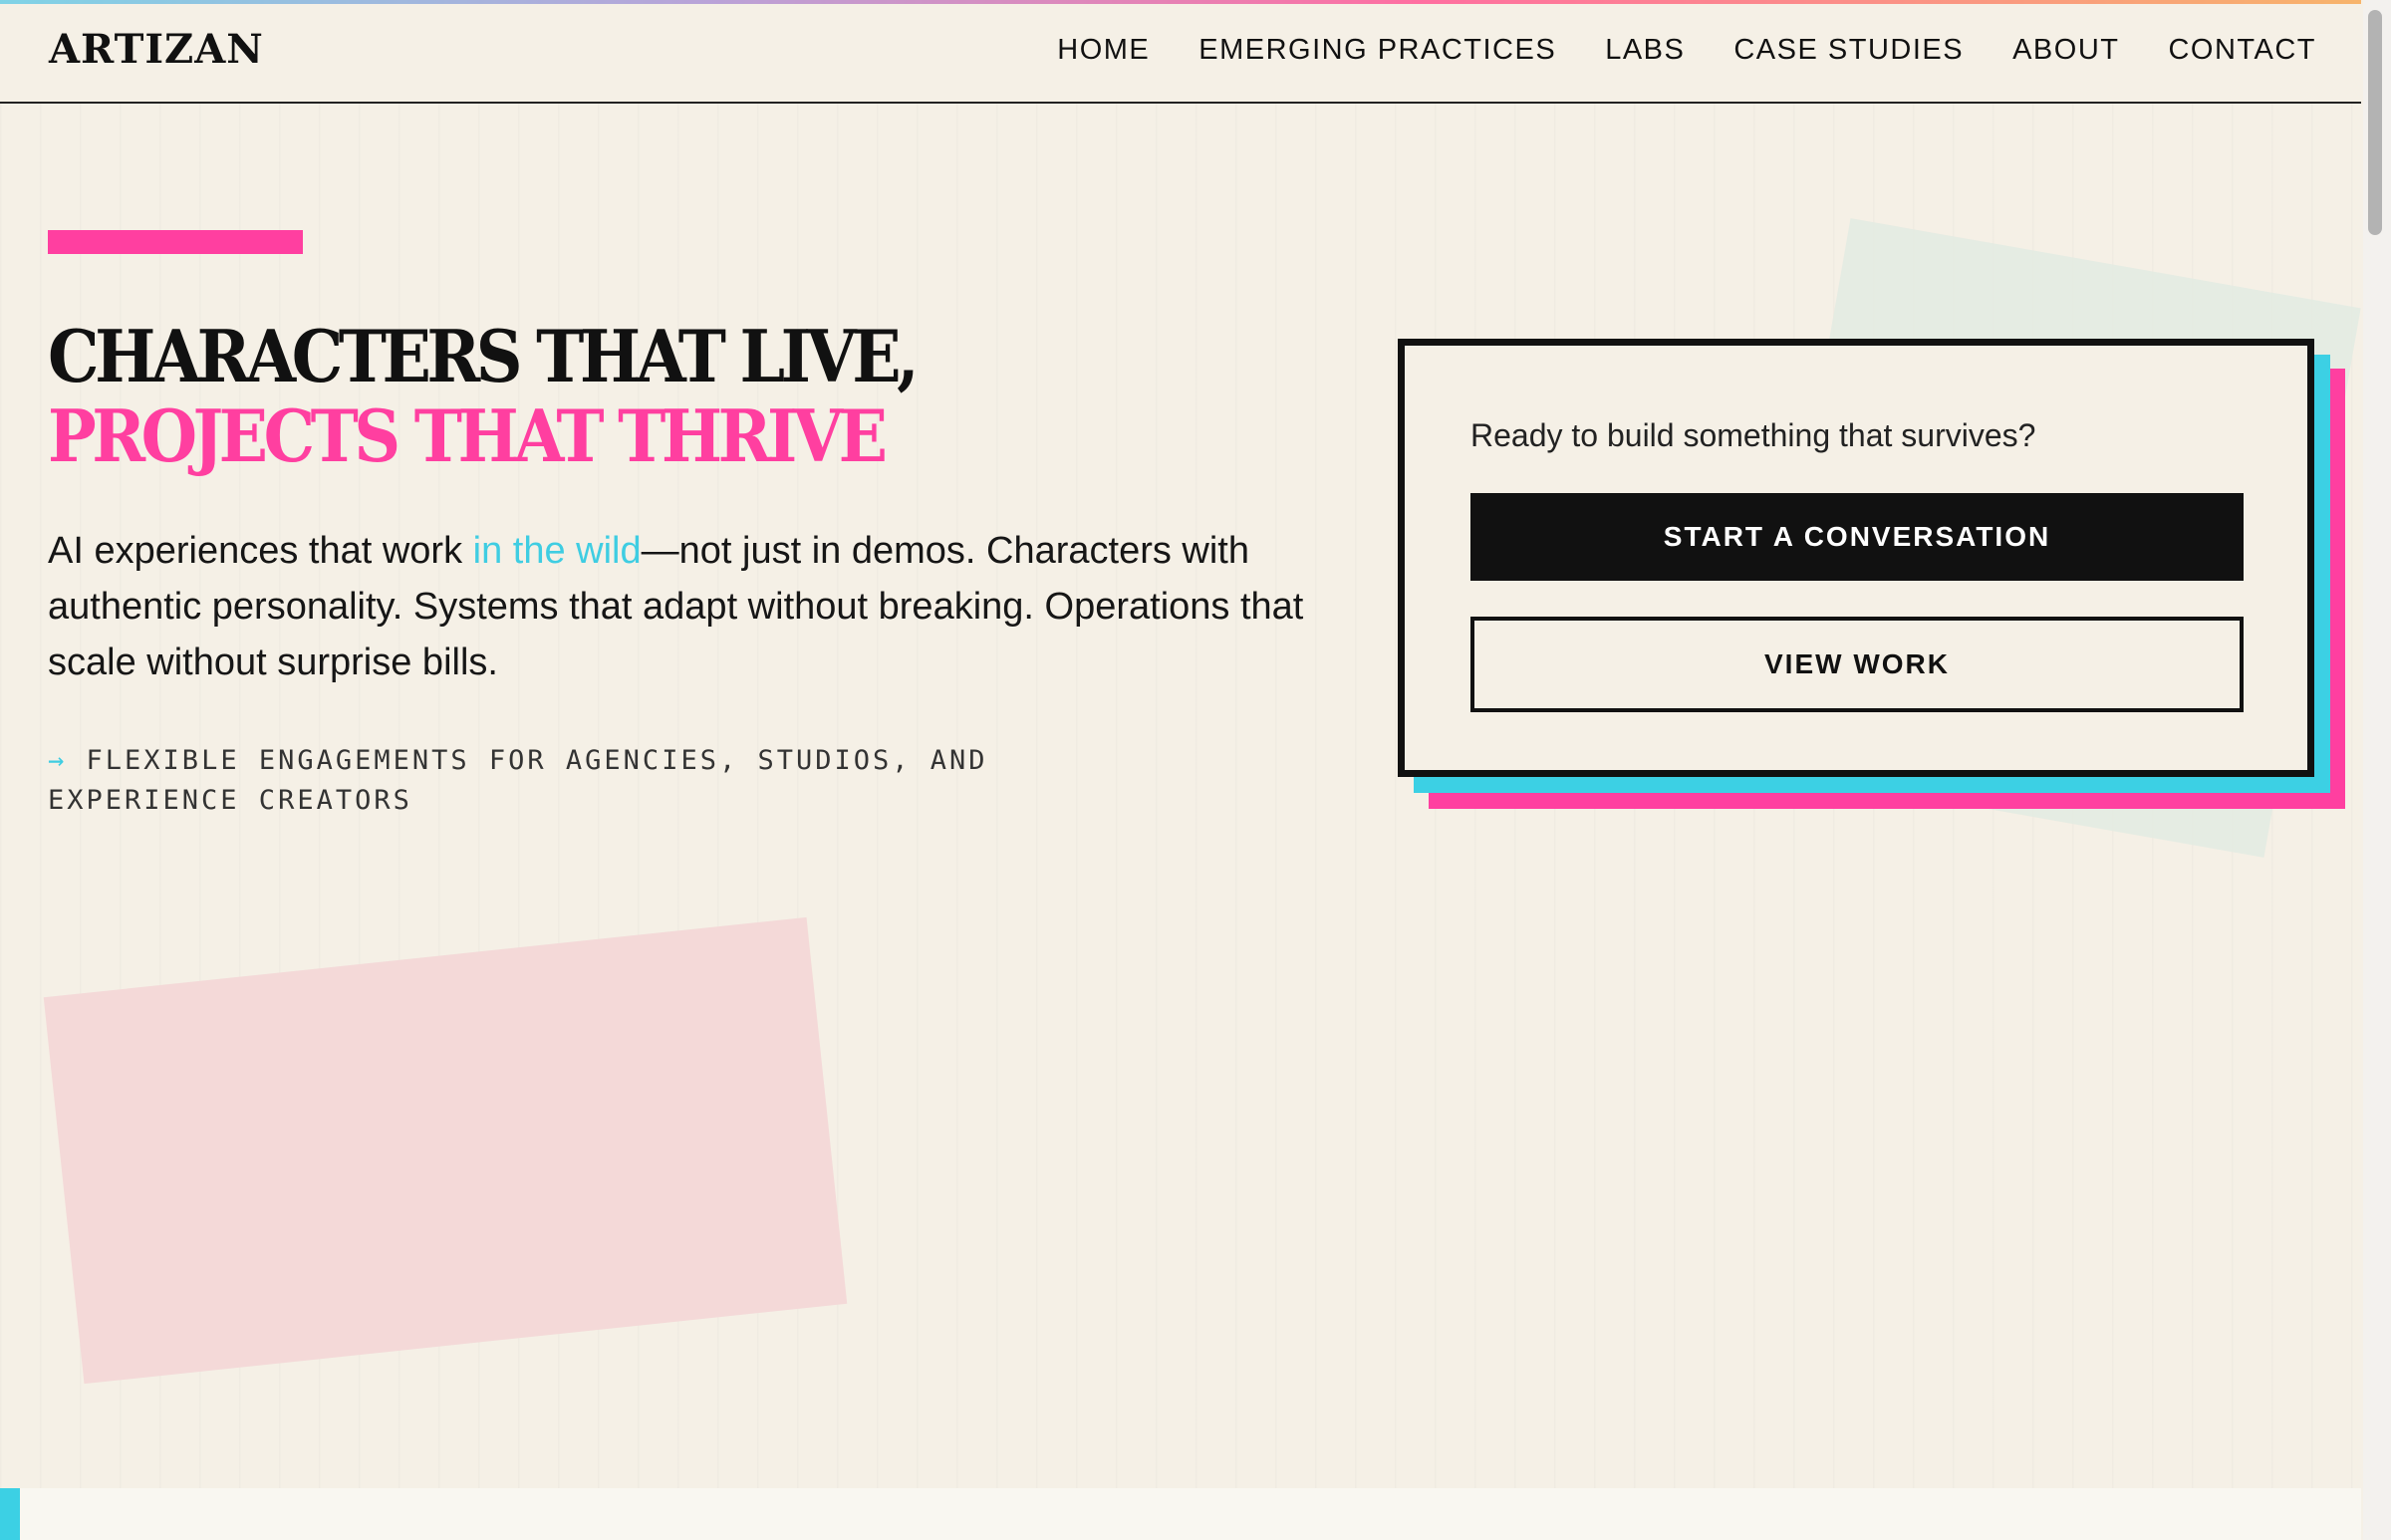 This screenshot has width=2391, height=1540. Describe the element at coordinates (446, 1150) in the screenshot. I see `decorative-pink-shape` at that location.